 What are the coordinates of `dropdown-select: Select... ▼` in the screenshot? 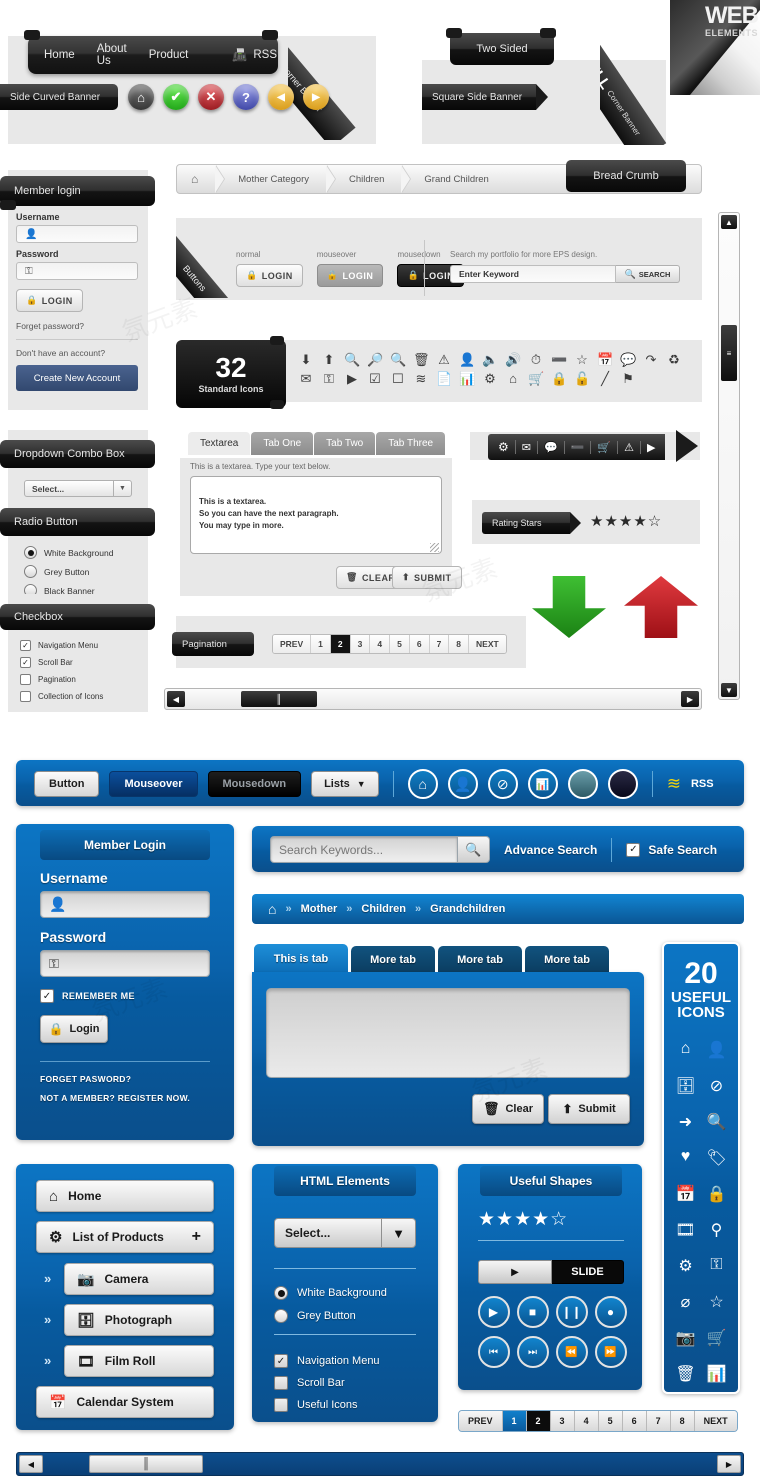 It's located at (78, 488).